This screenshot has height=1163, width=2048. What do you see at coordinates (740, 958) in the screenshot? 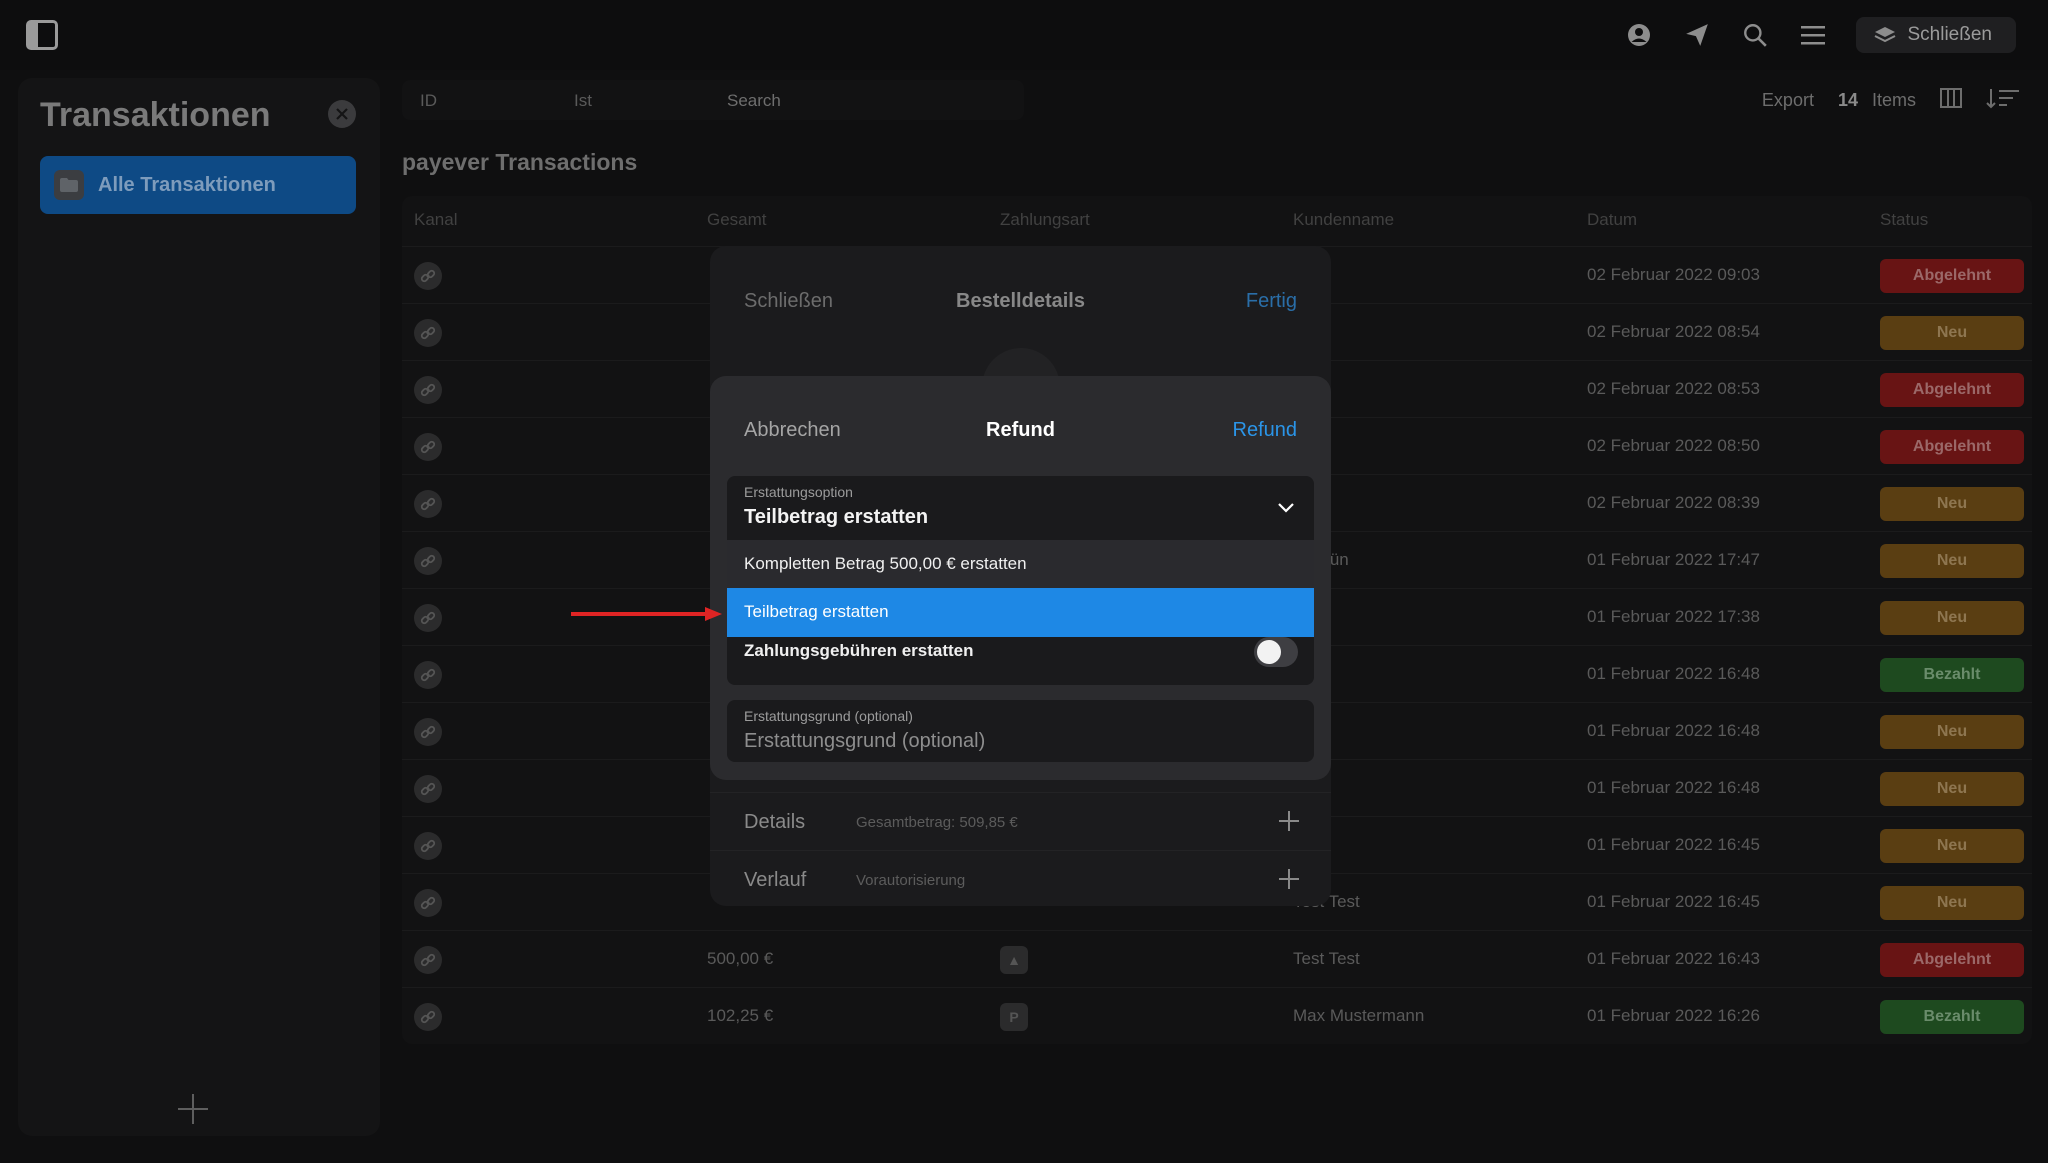
I see `cell-total: 500,00 €` at bounding box center [740, 958].